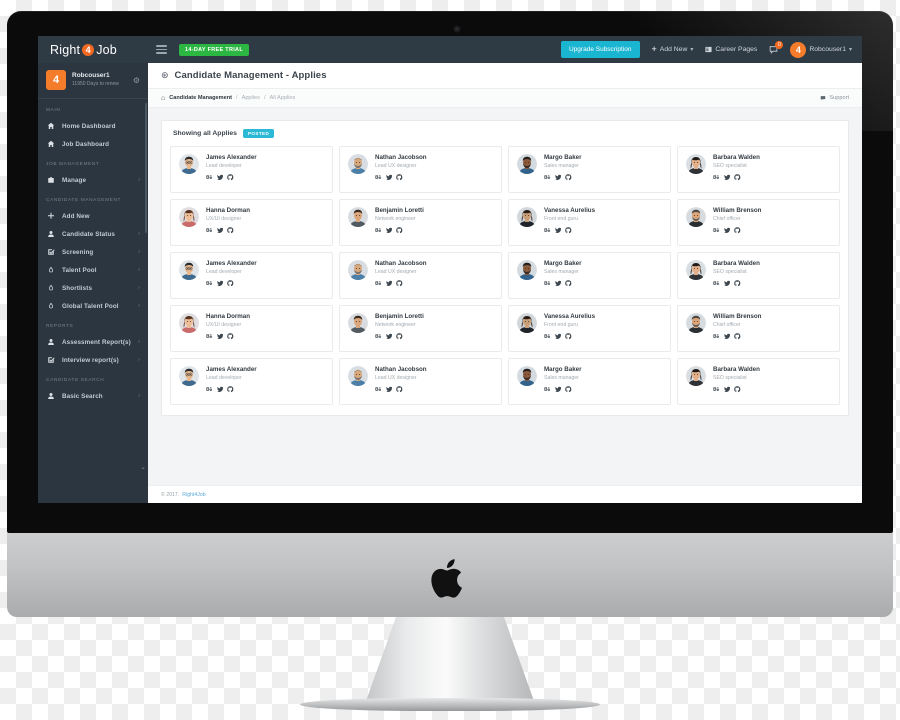 This screenshot has width=900, height=720. Describe the element at coordinates (600, 49) in the screenshot. I see `upgrade-subscription-button: Upgrade Subscription` at that location.